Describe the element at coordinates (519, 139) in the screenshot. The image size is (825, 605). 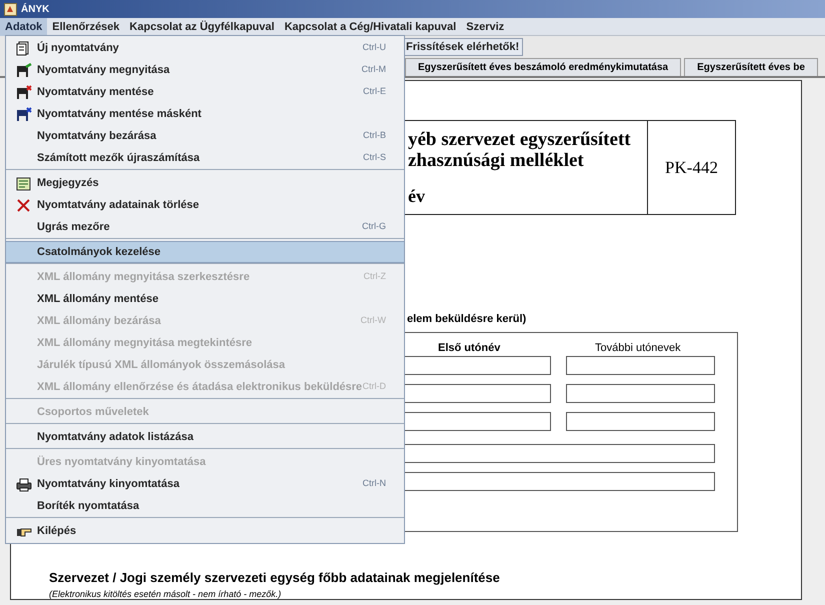
I see `form-title: yéb szervezet egyszerűsített` at that location.